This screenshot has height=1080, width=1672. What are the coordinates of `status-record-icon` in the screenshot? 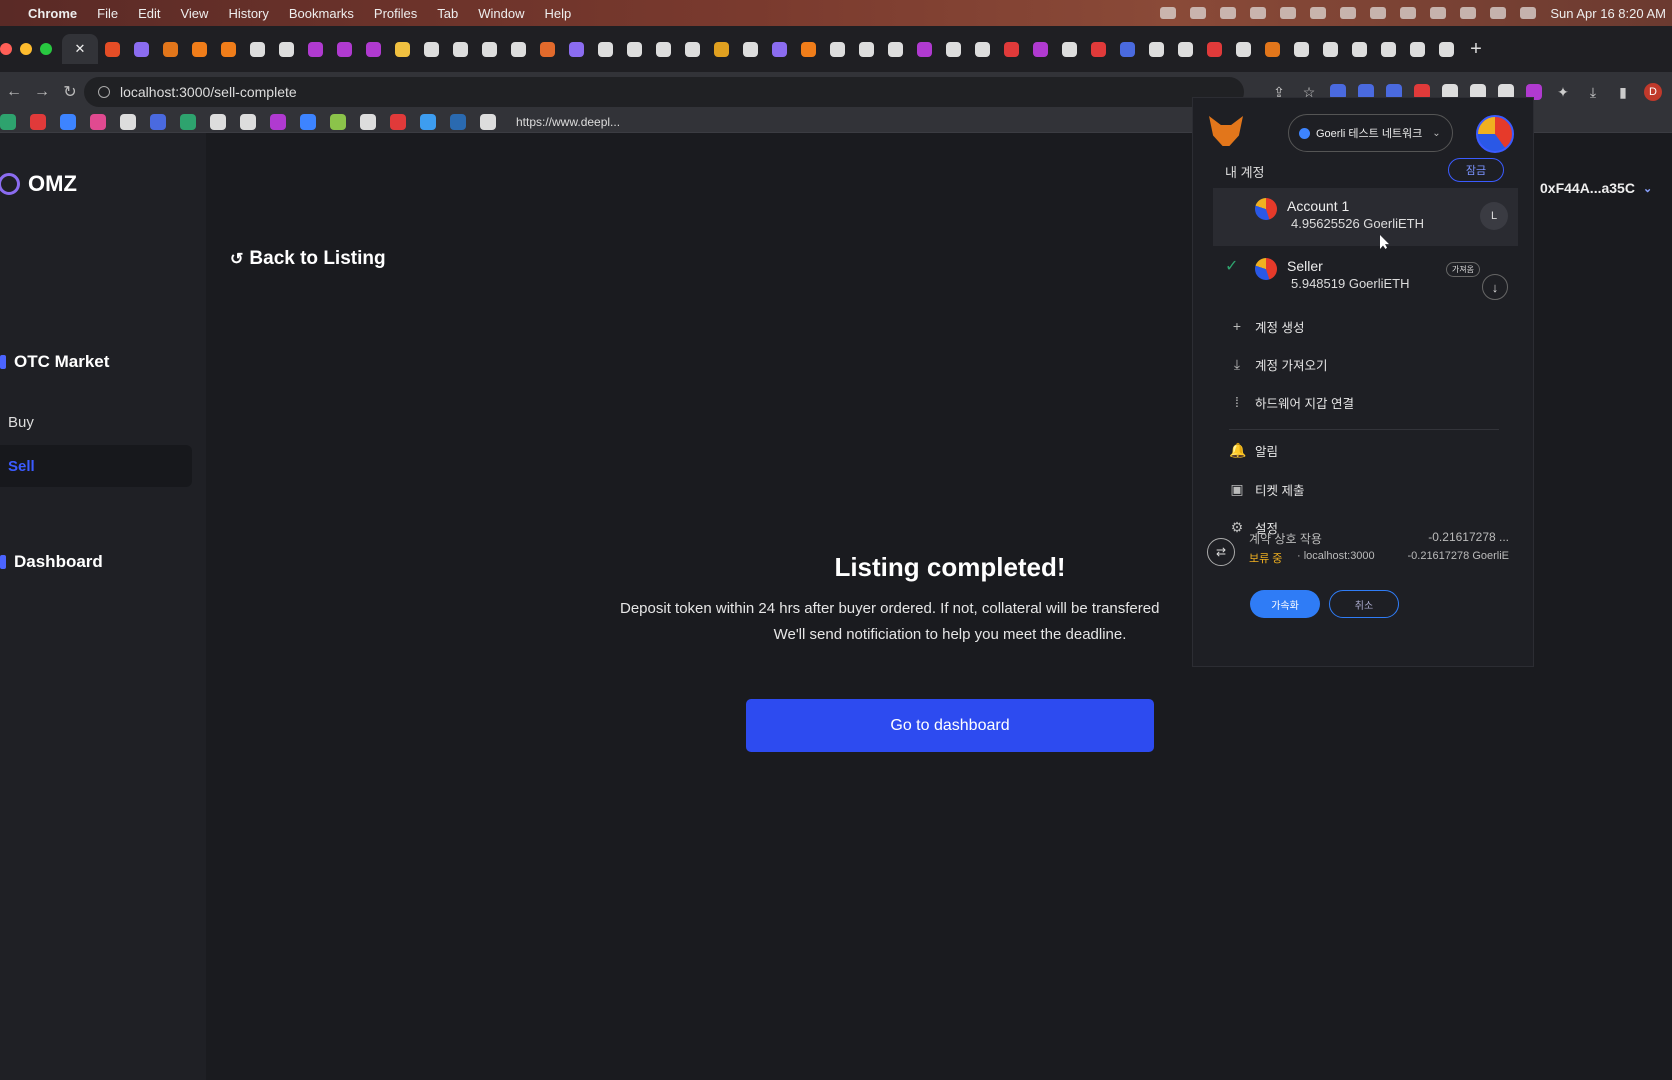 It's located at (1168, 13).